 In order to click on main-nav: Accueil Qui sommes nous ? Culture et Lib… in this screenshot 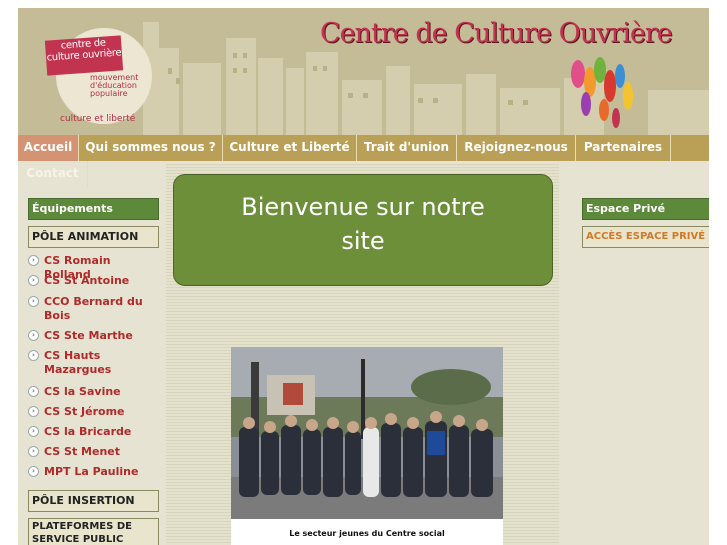, I will do `click(363, 148)`.